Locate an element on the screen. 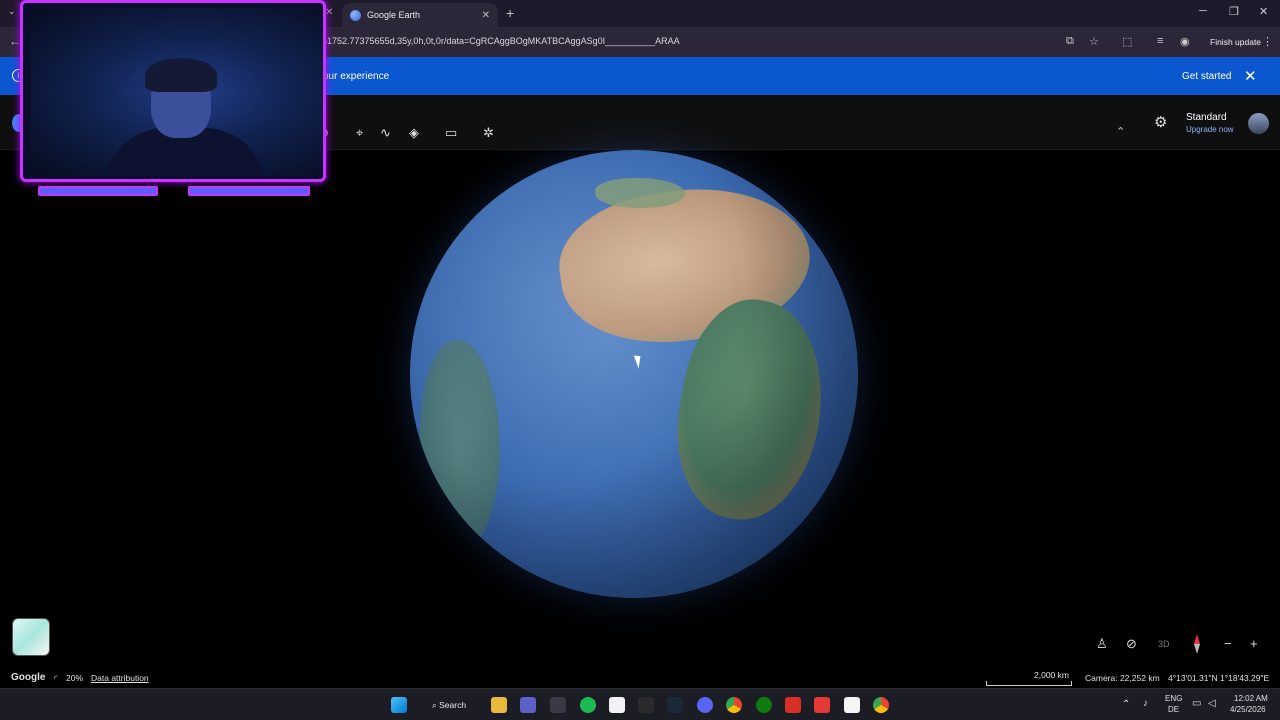 The height and width of the screenshot is (720, 1280). add-place-icon: ⌖ is located at coordinates (359, 133).